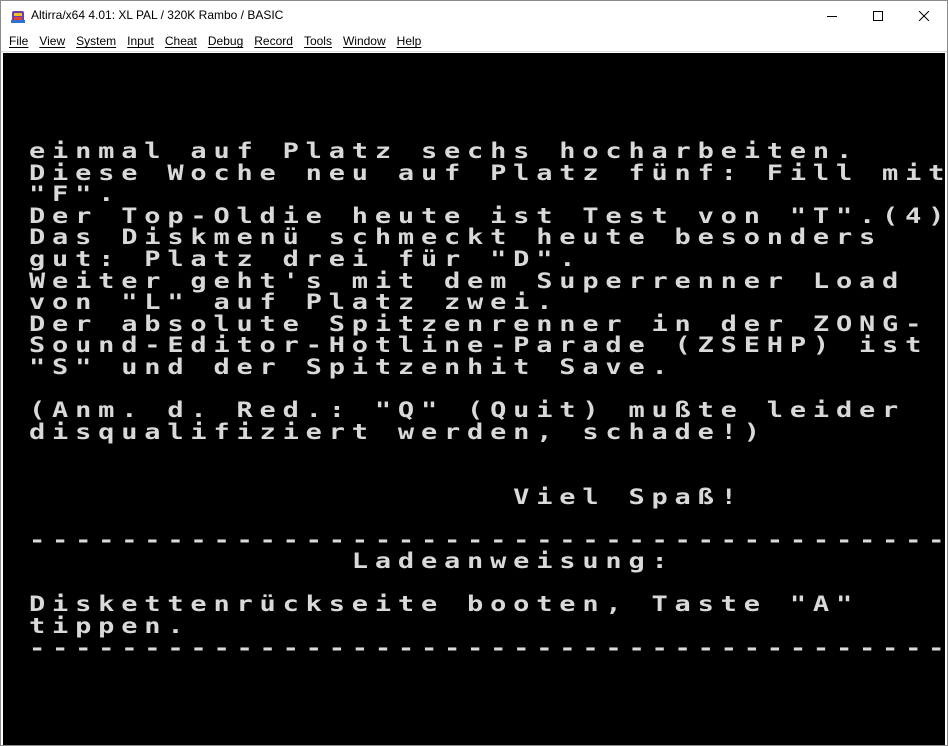 The image size is (948, 746). Describe the element at coordinates (352, 367) in the screenshot. I see `screen-line: "S" und der Spitzenhit Save.` at that location.